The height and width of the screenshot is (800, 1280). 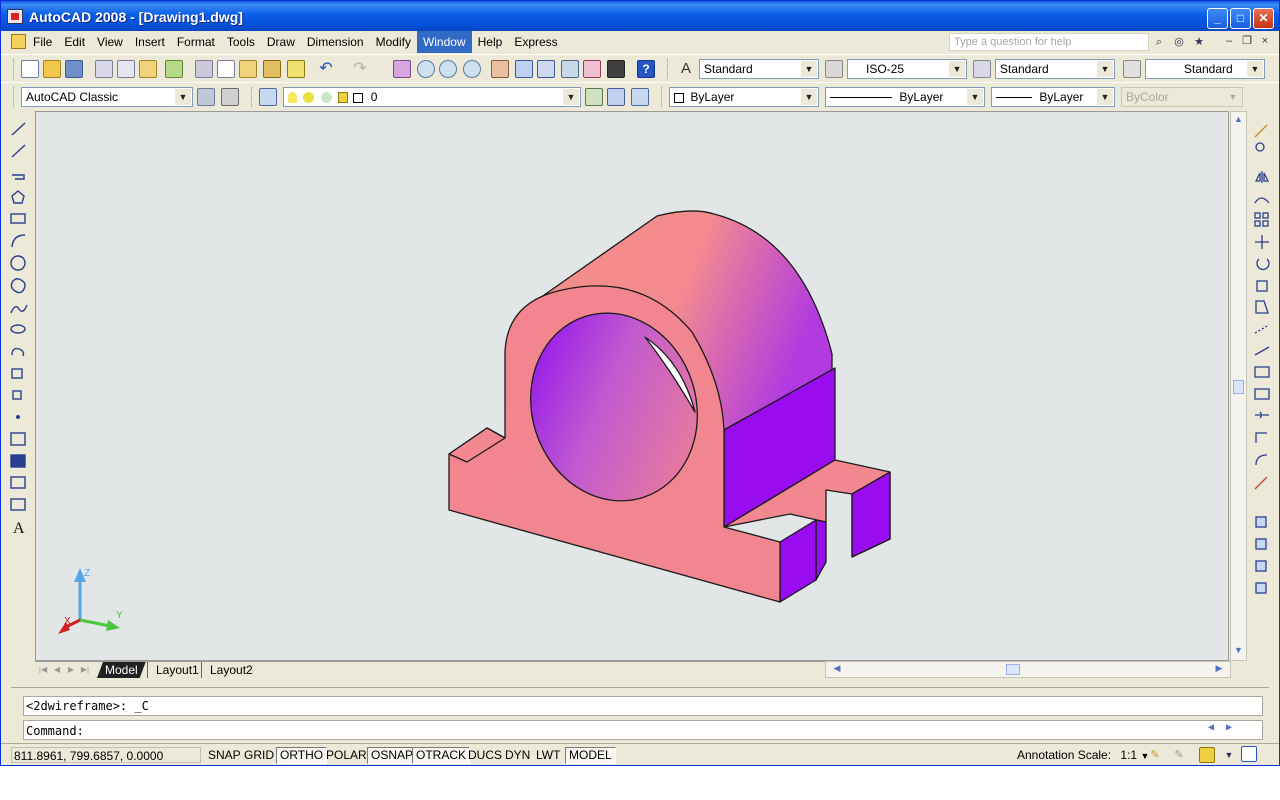 I want to click on close-button: ✕, so click(x=1263, y=18).